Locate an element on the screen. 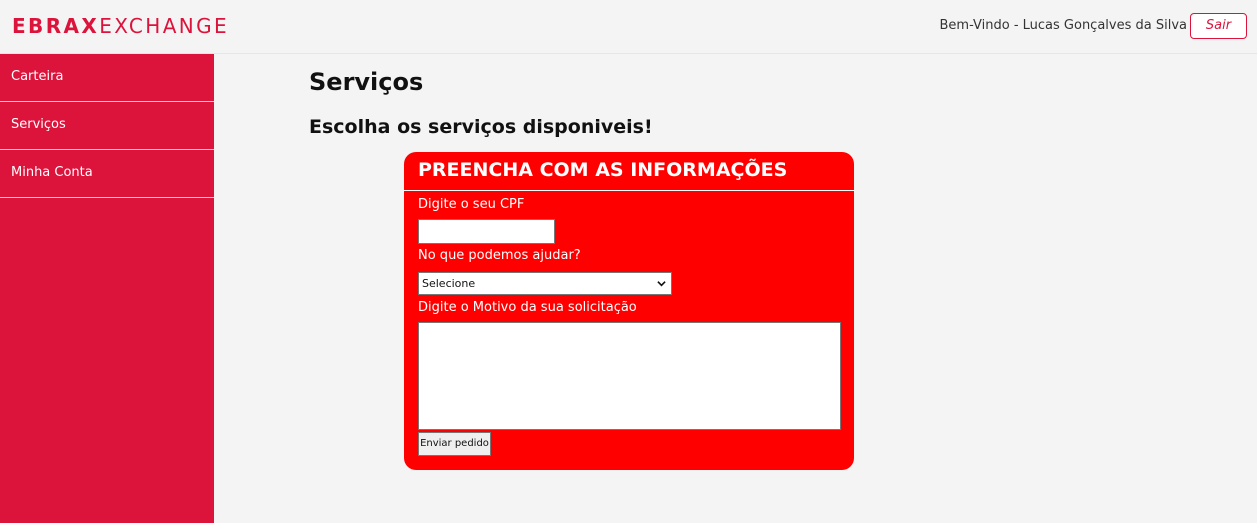  submit-button: Enviar pedido is located at coordinates (454, 444).